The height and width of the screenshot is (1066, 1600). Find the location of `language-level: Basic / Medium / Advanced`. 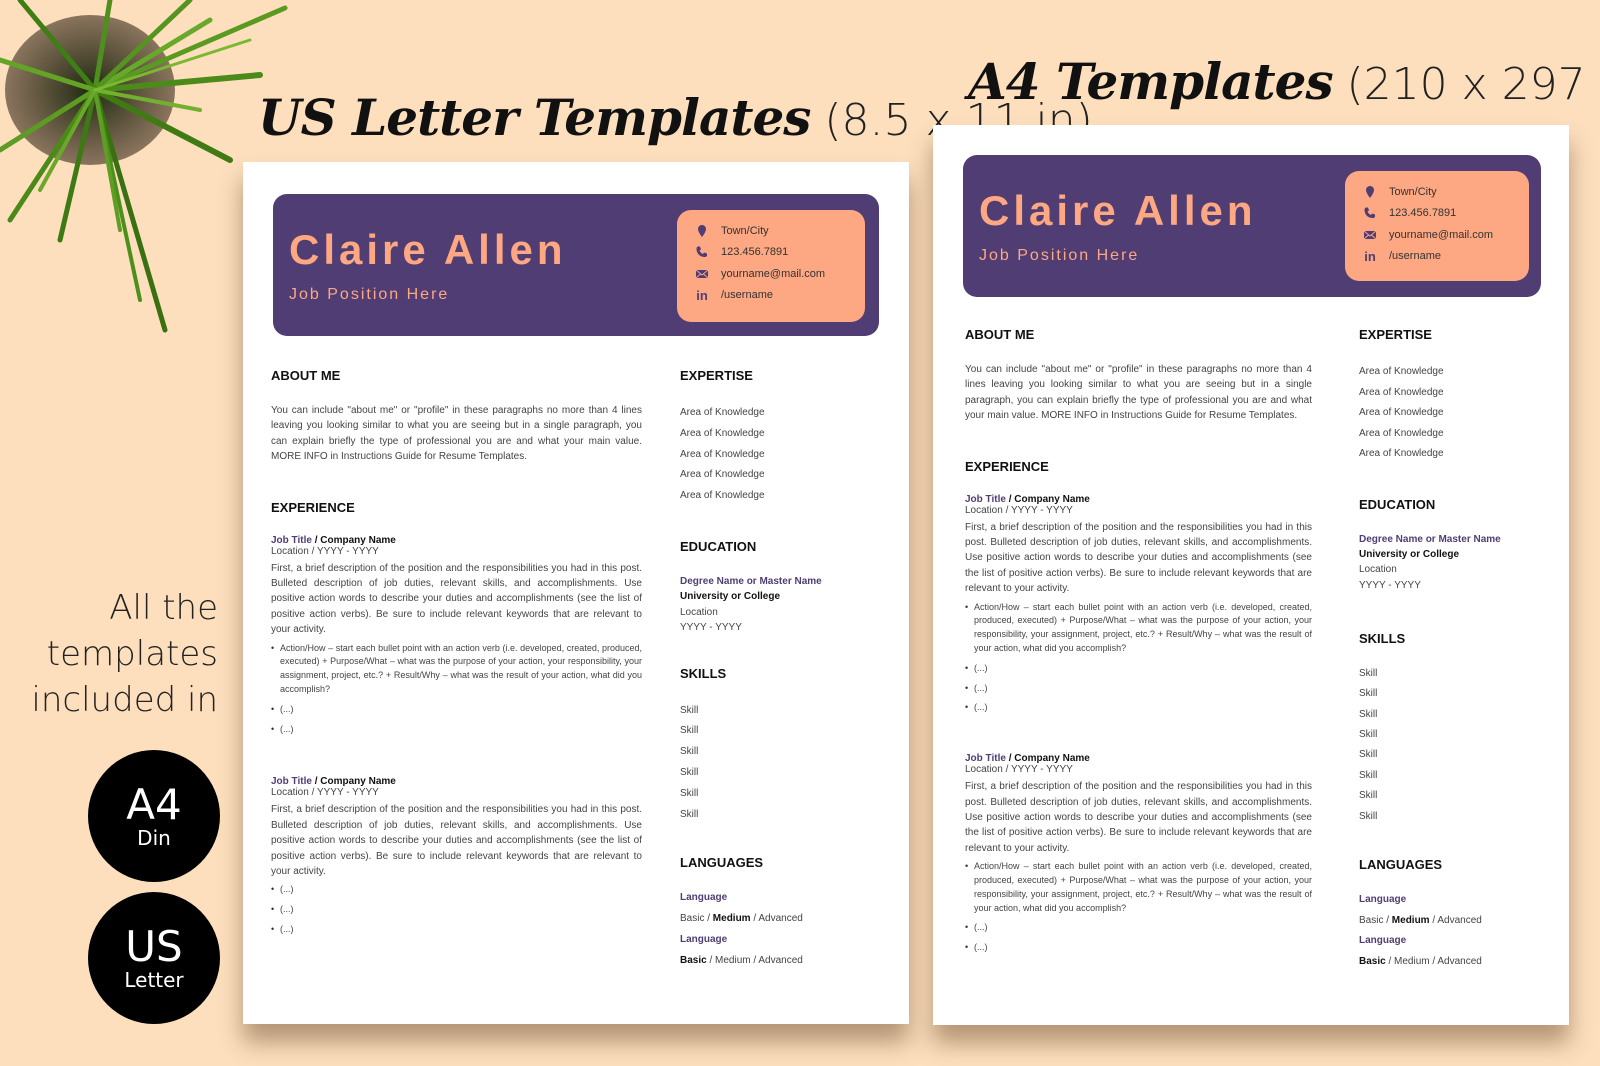

language-level: Basic / Medium / Advanced is located at coordinates (780, 919).